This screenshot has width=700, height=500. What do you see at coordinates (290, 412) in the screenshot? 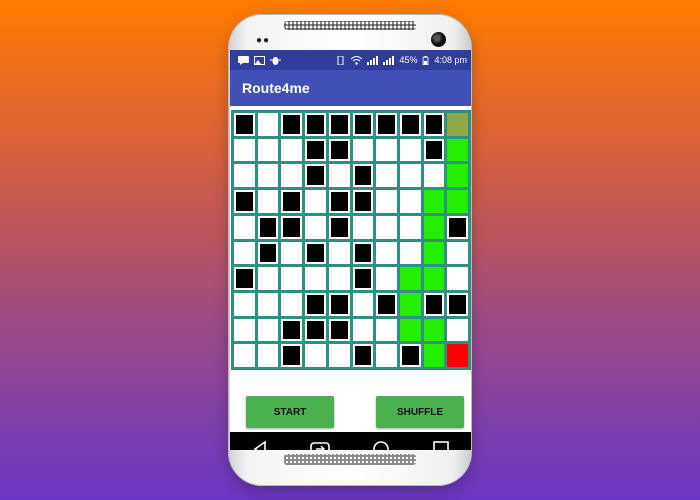
I see `start-button: START` at bounding box center [290, 412].